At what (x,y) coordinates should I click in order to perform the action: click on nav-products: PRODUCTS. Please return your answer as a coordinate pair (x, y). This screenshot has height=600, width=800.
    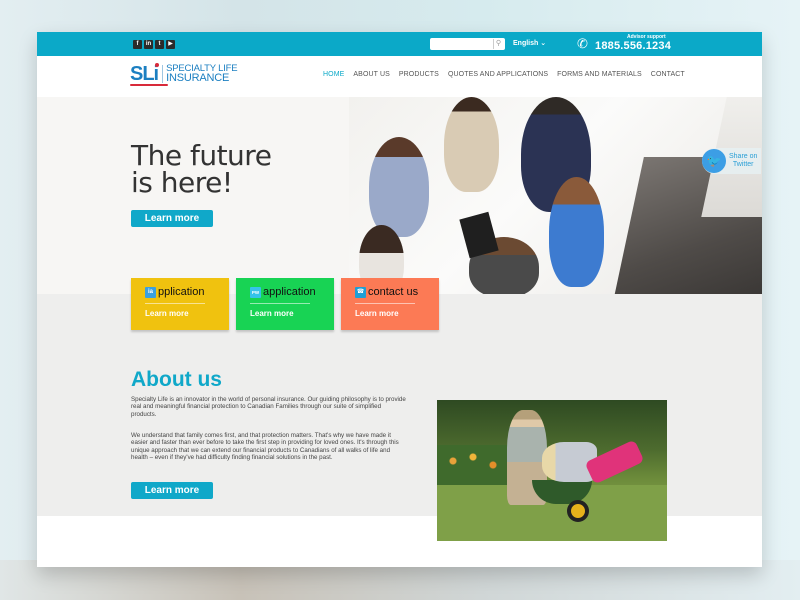
    Looking at the image, I should click on (419, 74).